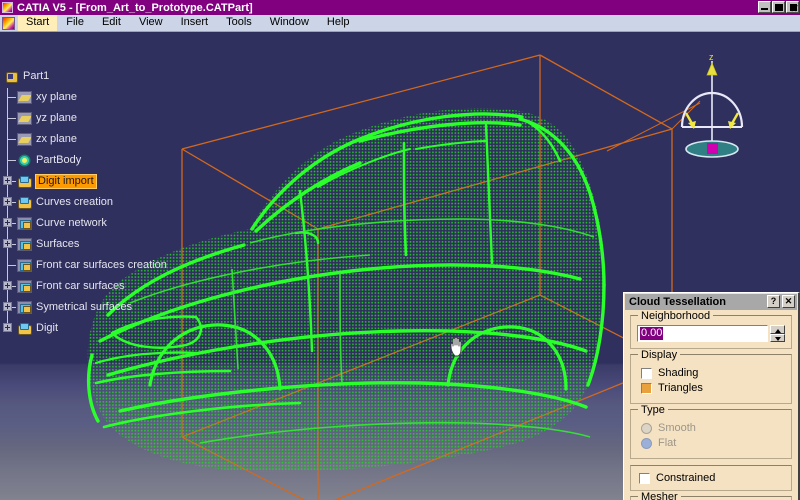 The width and height of the screenshot is (800, 500). What do you see at coordinates (74, 307) in the screenshot?
I see `tree-item-symetrical-surfaces: Symetrical surfaces` at bounding box center [74, 307].